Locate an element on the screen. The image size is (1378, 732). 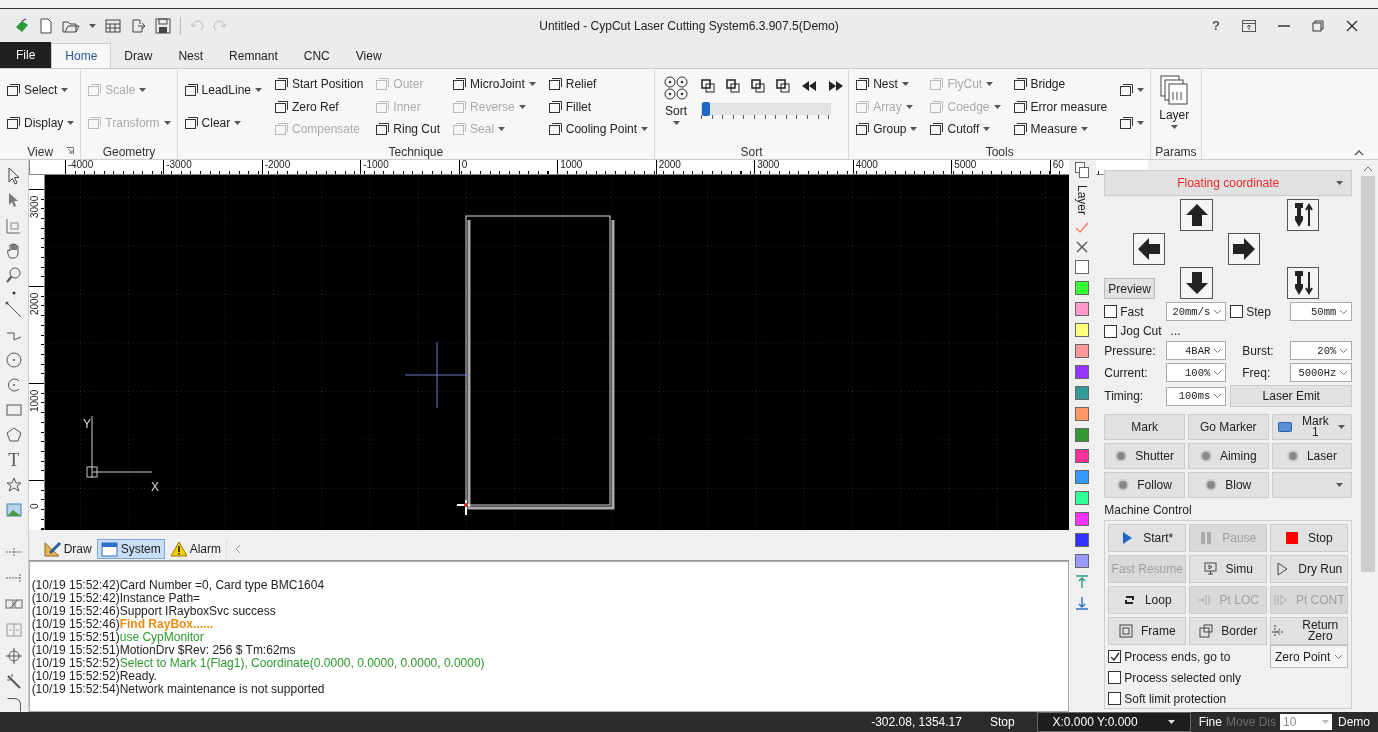
text-tool-button: T is located at coordinates (14, 460).